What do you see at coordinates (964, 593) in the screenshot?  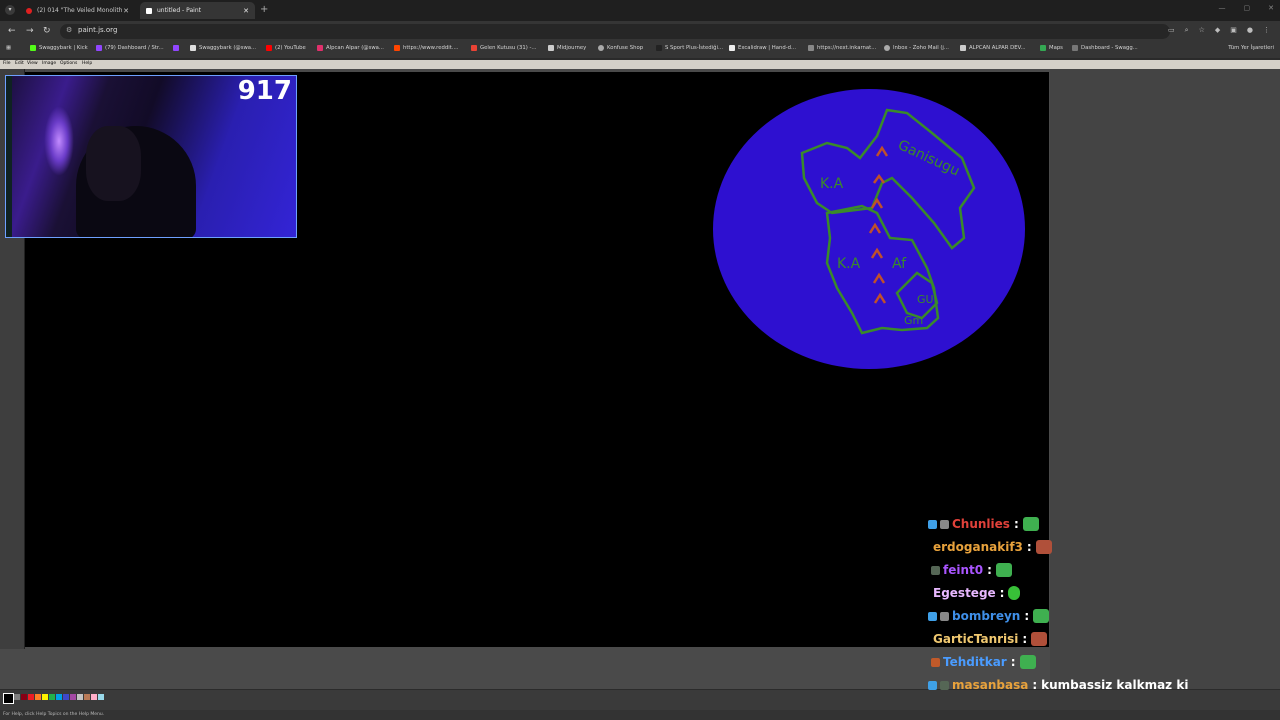 I see `chat-username: Egestege` at bounding box center [964, 593].